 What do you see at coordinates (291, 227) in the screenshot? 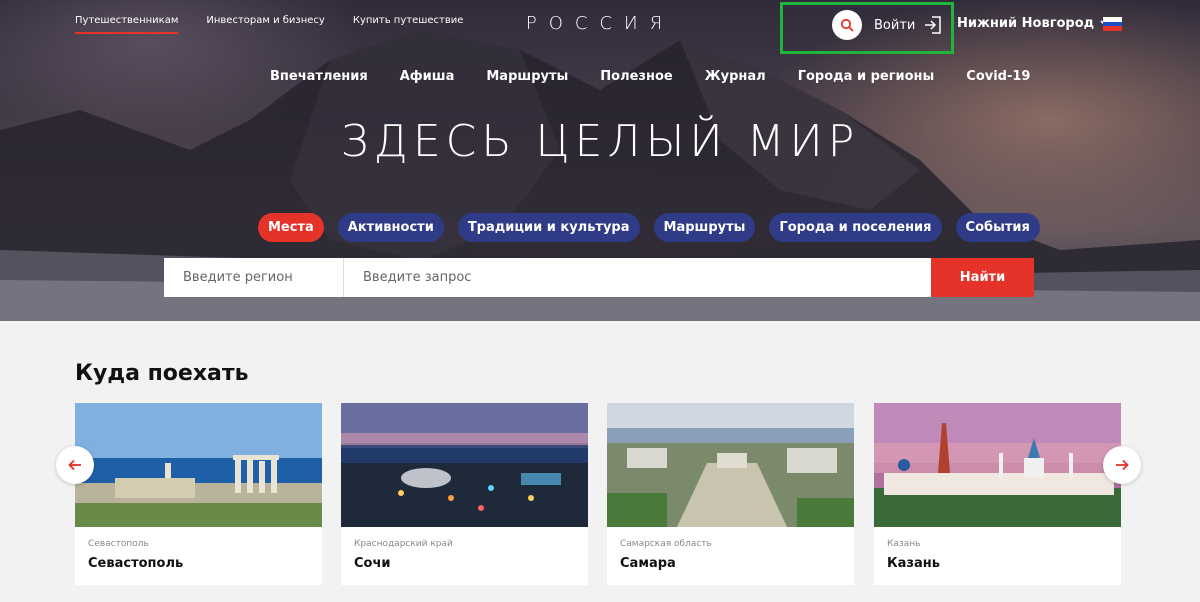
I see `chip-places: Места` at bounding box center [291, 227].